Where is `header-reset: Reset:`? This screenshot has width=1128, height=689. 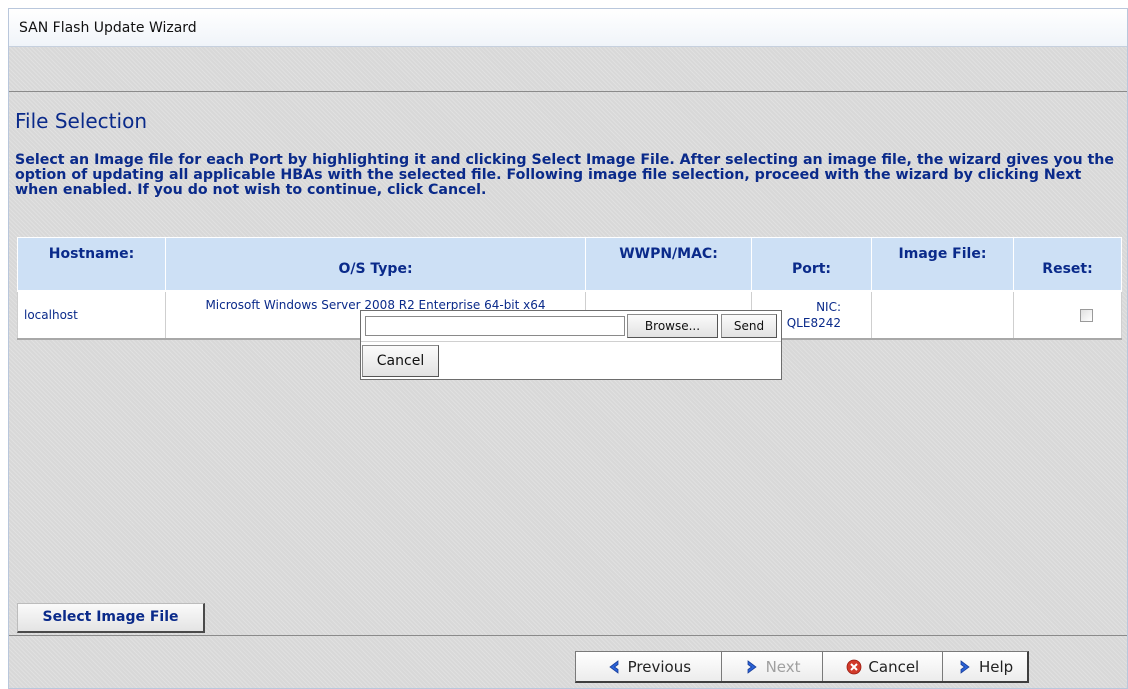
header-reset: Reset: is located at coordinates (1067, 264).